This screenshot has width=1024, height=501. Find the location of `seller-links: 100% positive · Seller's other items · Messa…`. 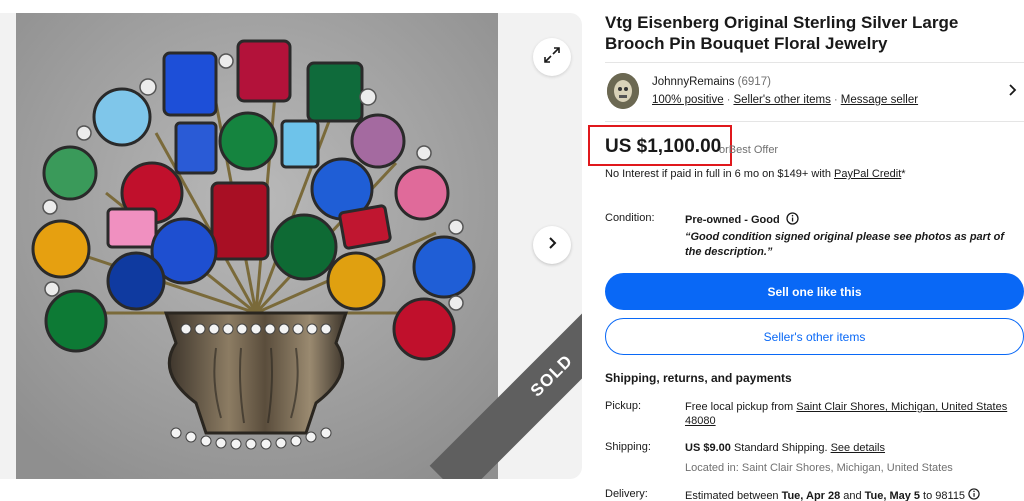

seller-links: 100% positive · Seller's other items · Messa… is located at coordinates (785, 100).